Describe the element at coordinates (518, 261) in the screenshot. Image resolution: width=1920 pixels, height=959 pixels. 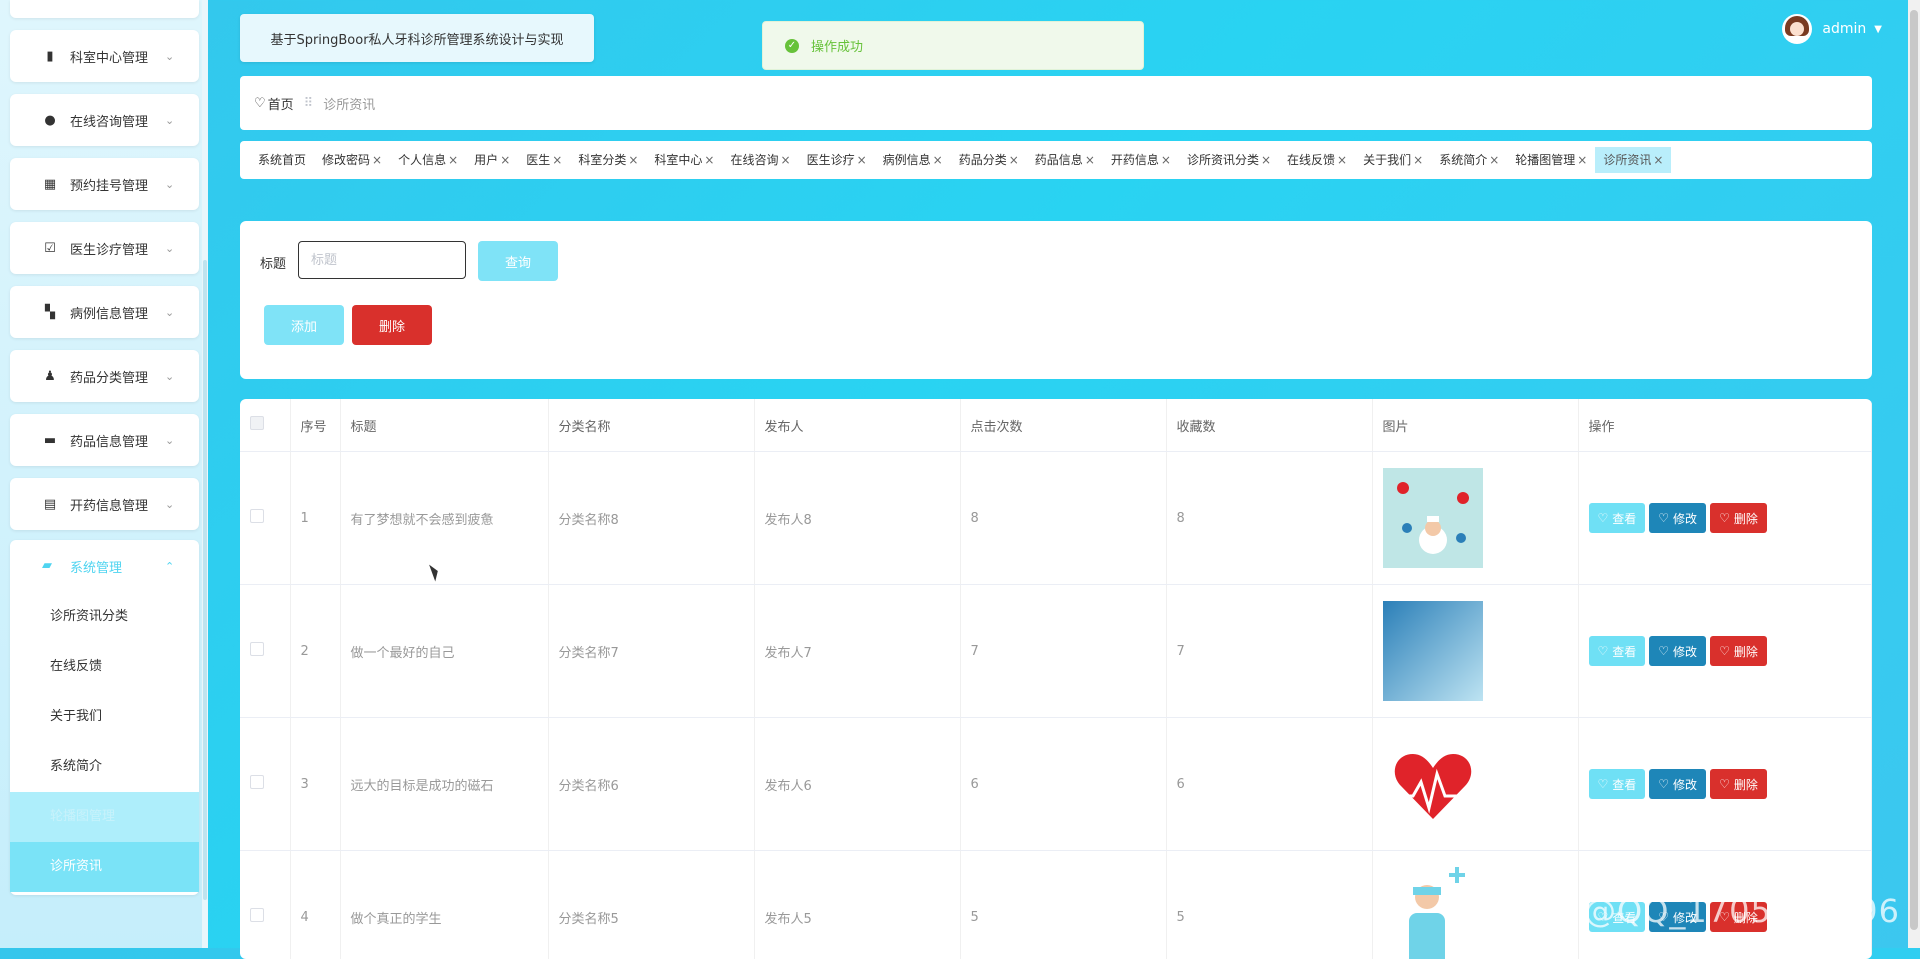
I see `query-button: 查询` at that location.